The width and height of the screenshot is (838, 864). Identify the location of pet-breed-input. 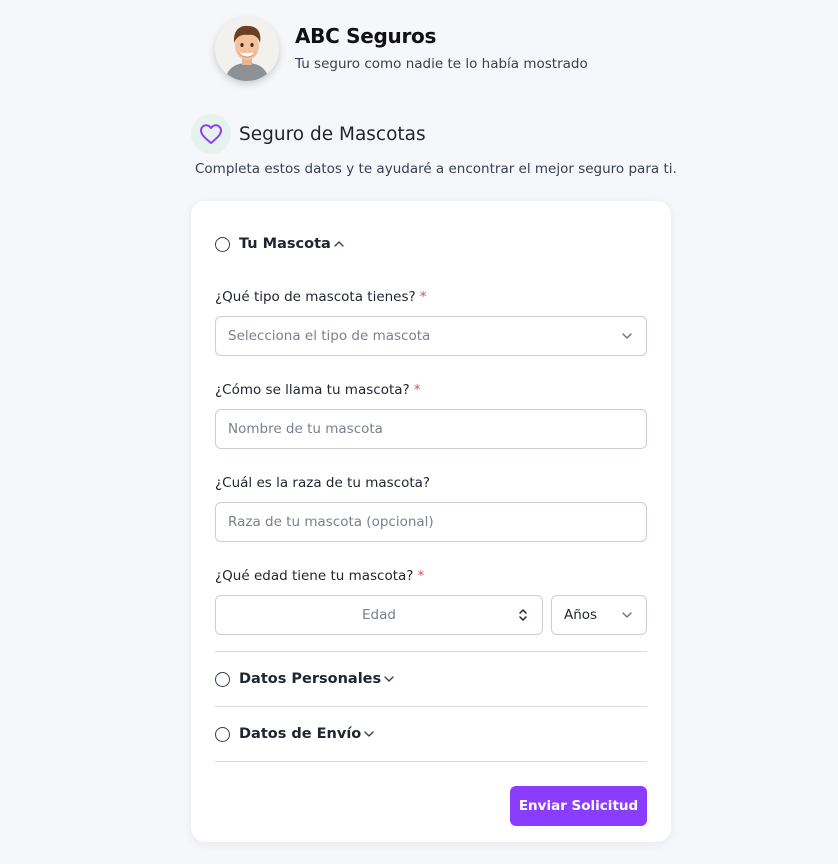
(431, 522).